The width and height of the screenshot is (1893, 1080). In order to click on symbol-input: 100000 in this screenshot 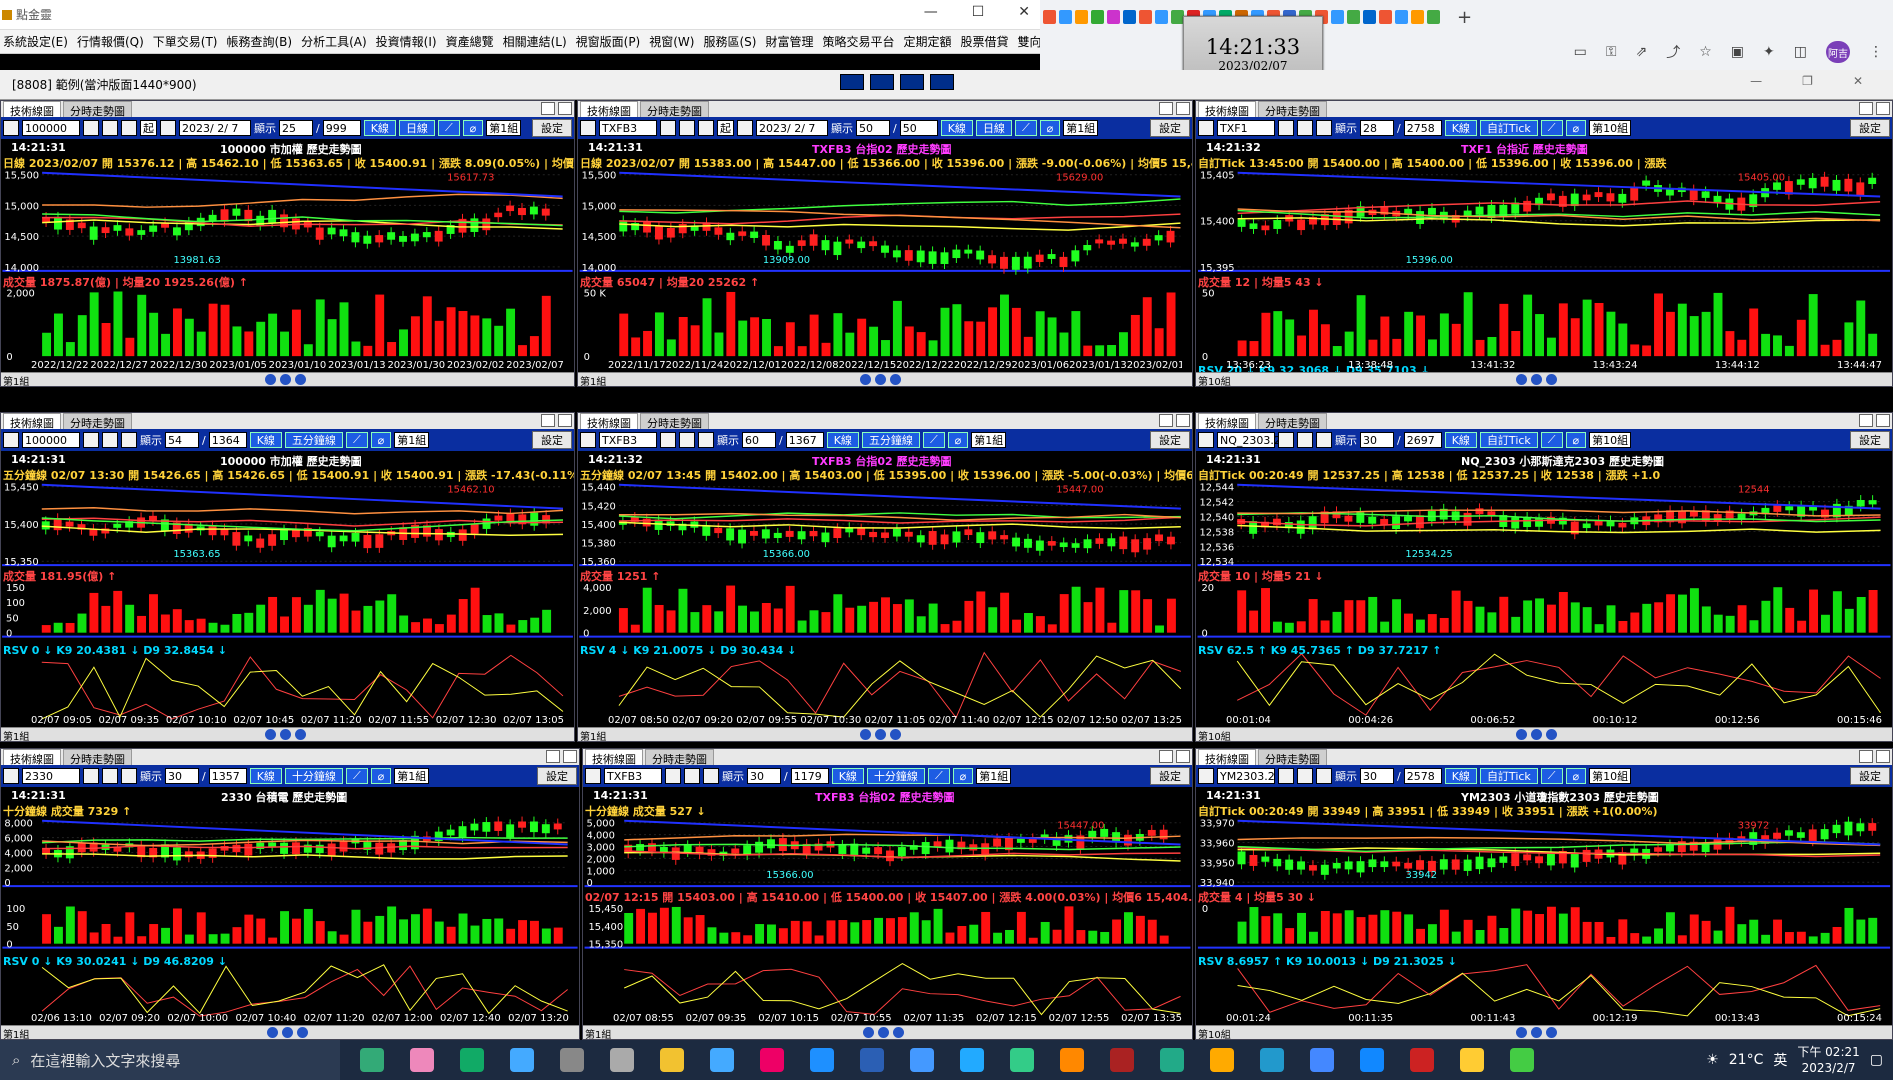, I will do `click(51, 440)`.